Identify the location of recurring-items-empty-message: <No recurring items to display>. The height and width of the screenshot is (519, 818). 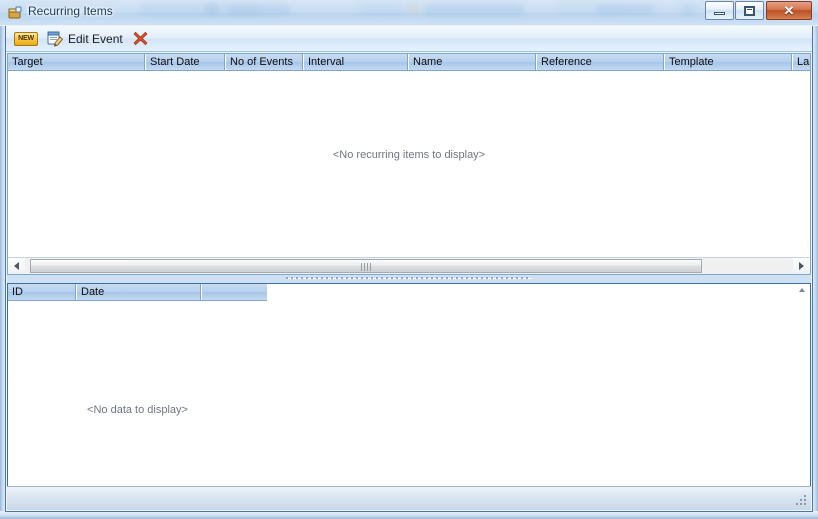
(409, 155).